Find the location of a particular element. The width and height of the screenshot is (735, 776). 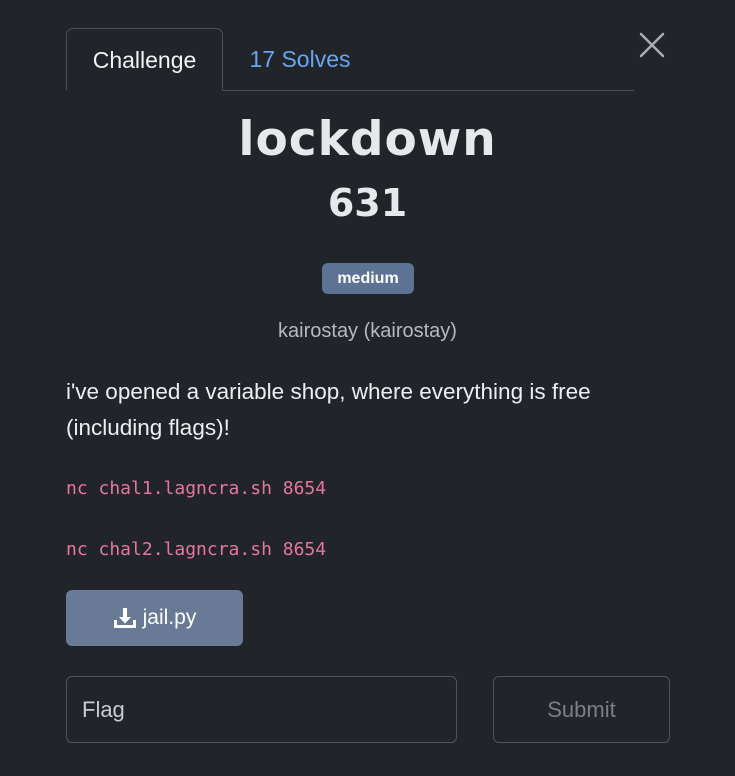

challenge-title: lockdown is located at coordinates (367, 139).